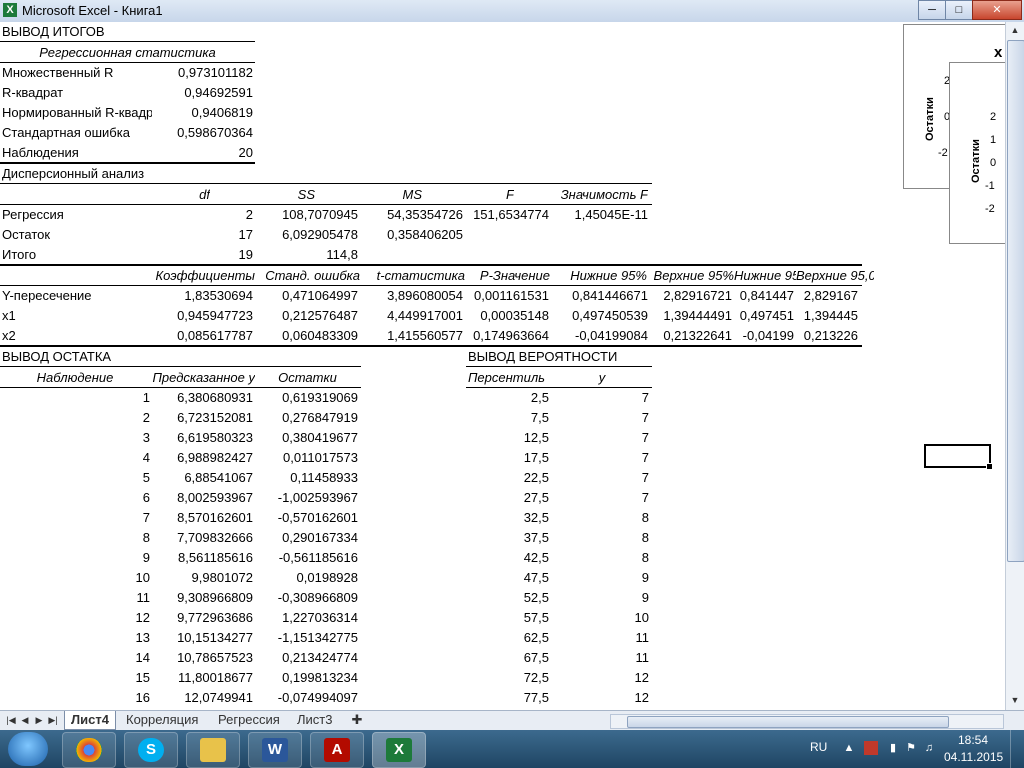  I want to click on residual-observation: 13, so click(75, 638).